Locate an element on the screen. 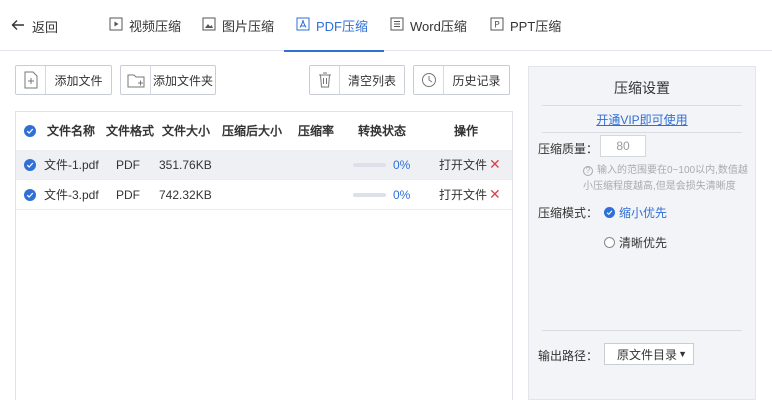 This screenshot has width=772, height=400. tab-image: 图片压缩 is located at coordinates (238, 25).